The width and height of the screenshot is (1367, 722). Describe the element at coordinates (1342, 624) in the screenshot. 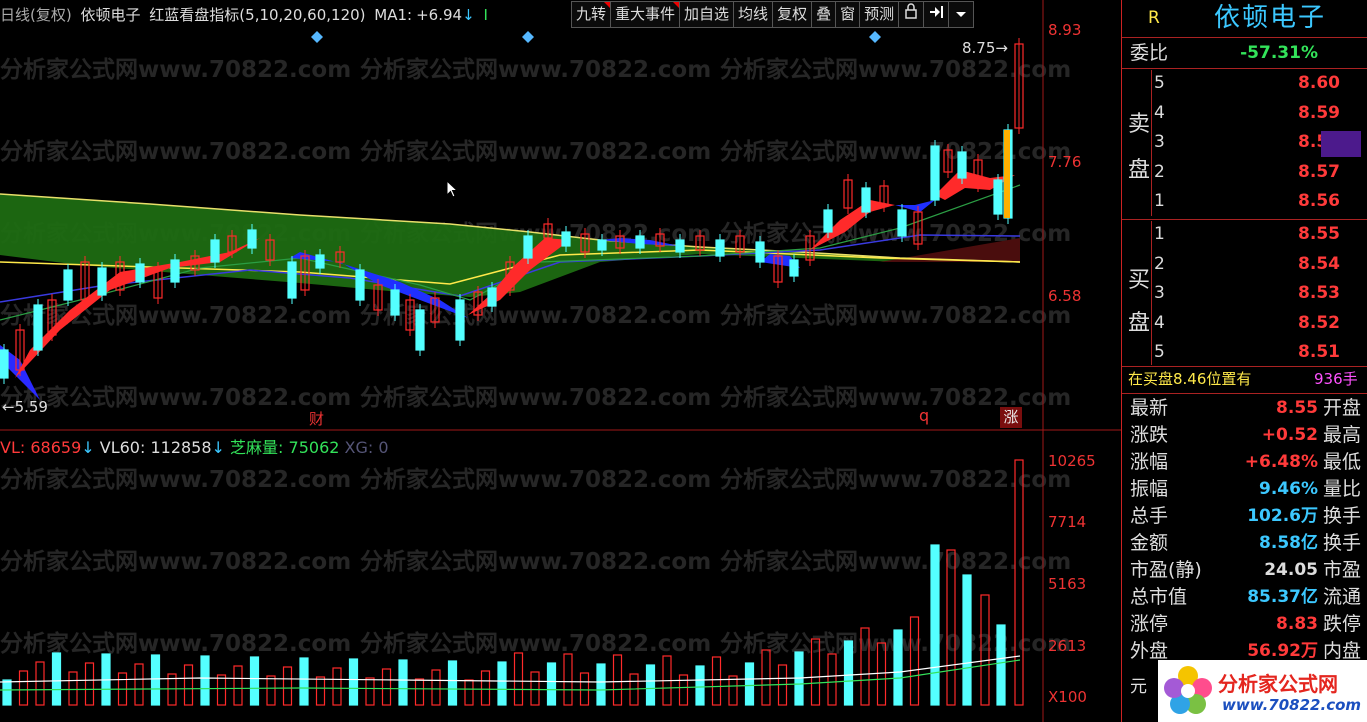

I see `stat-side-label: 跌停` at that location.